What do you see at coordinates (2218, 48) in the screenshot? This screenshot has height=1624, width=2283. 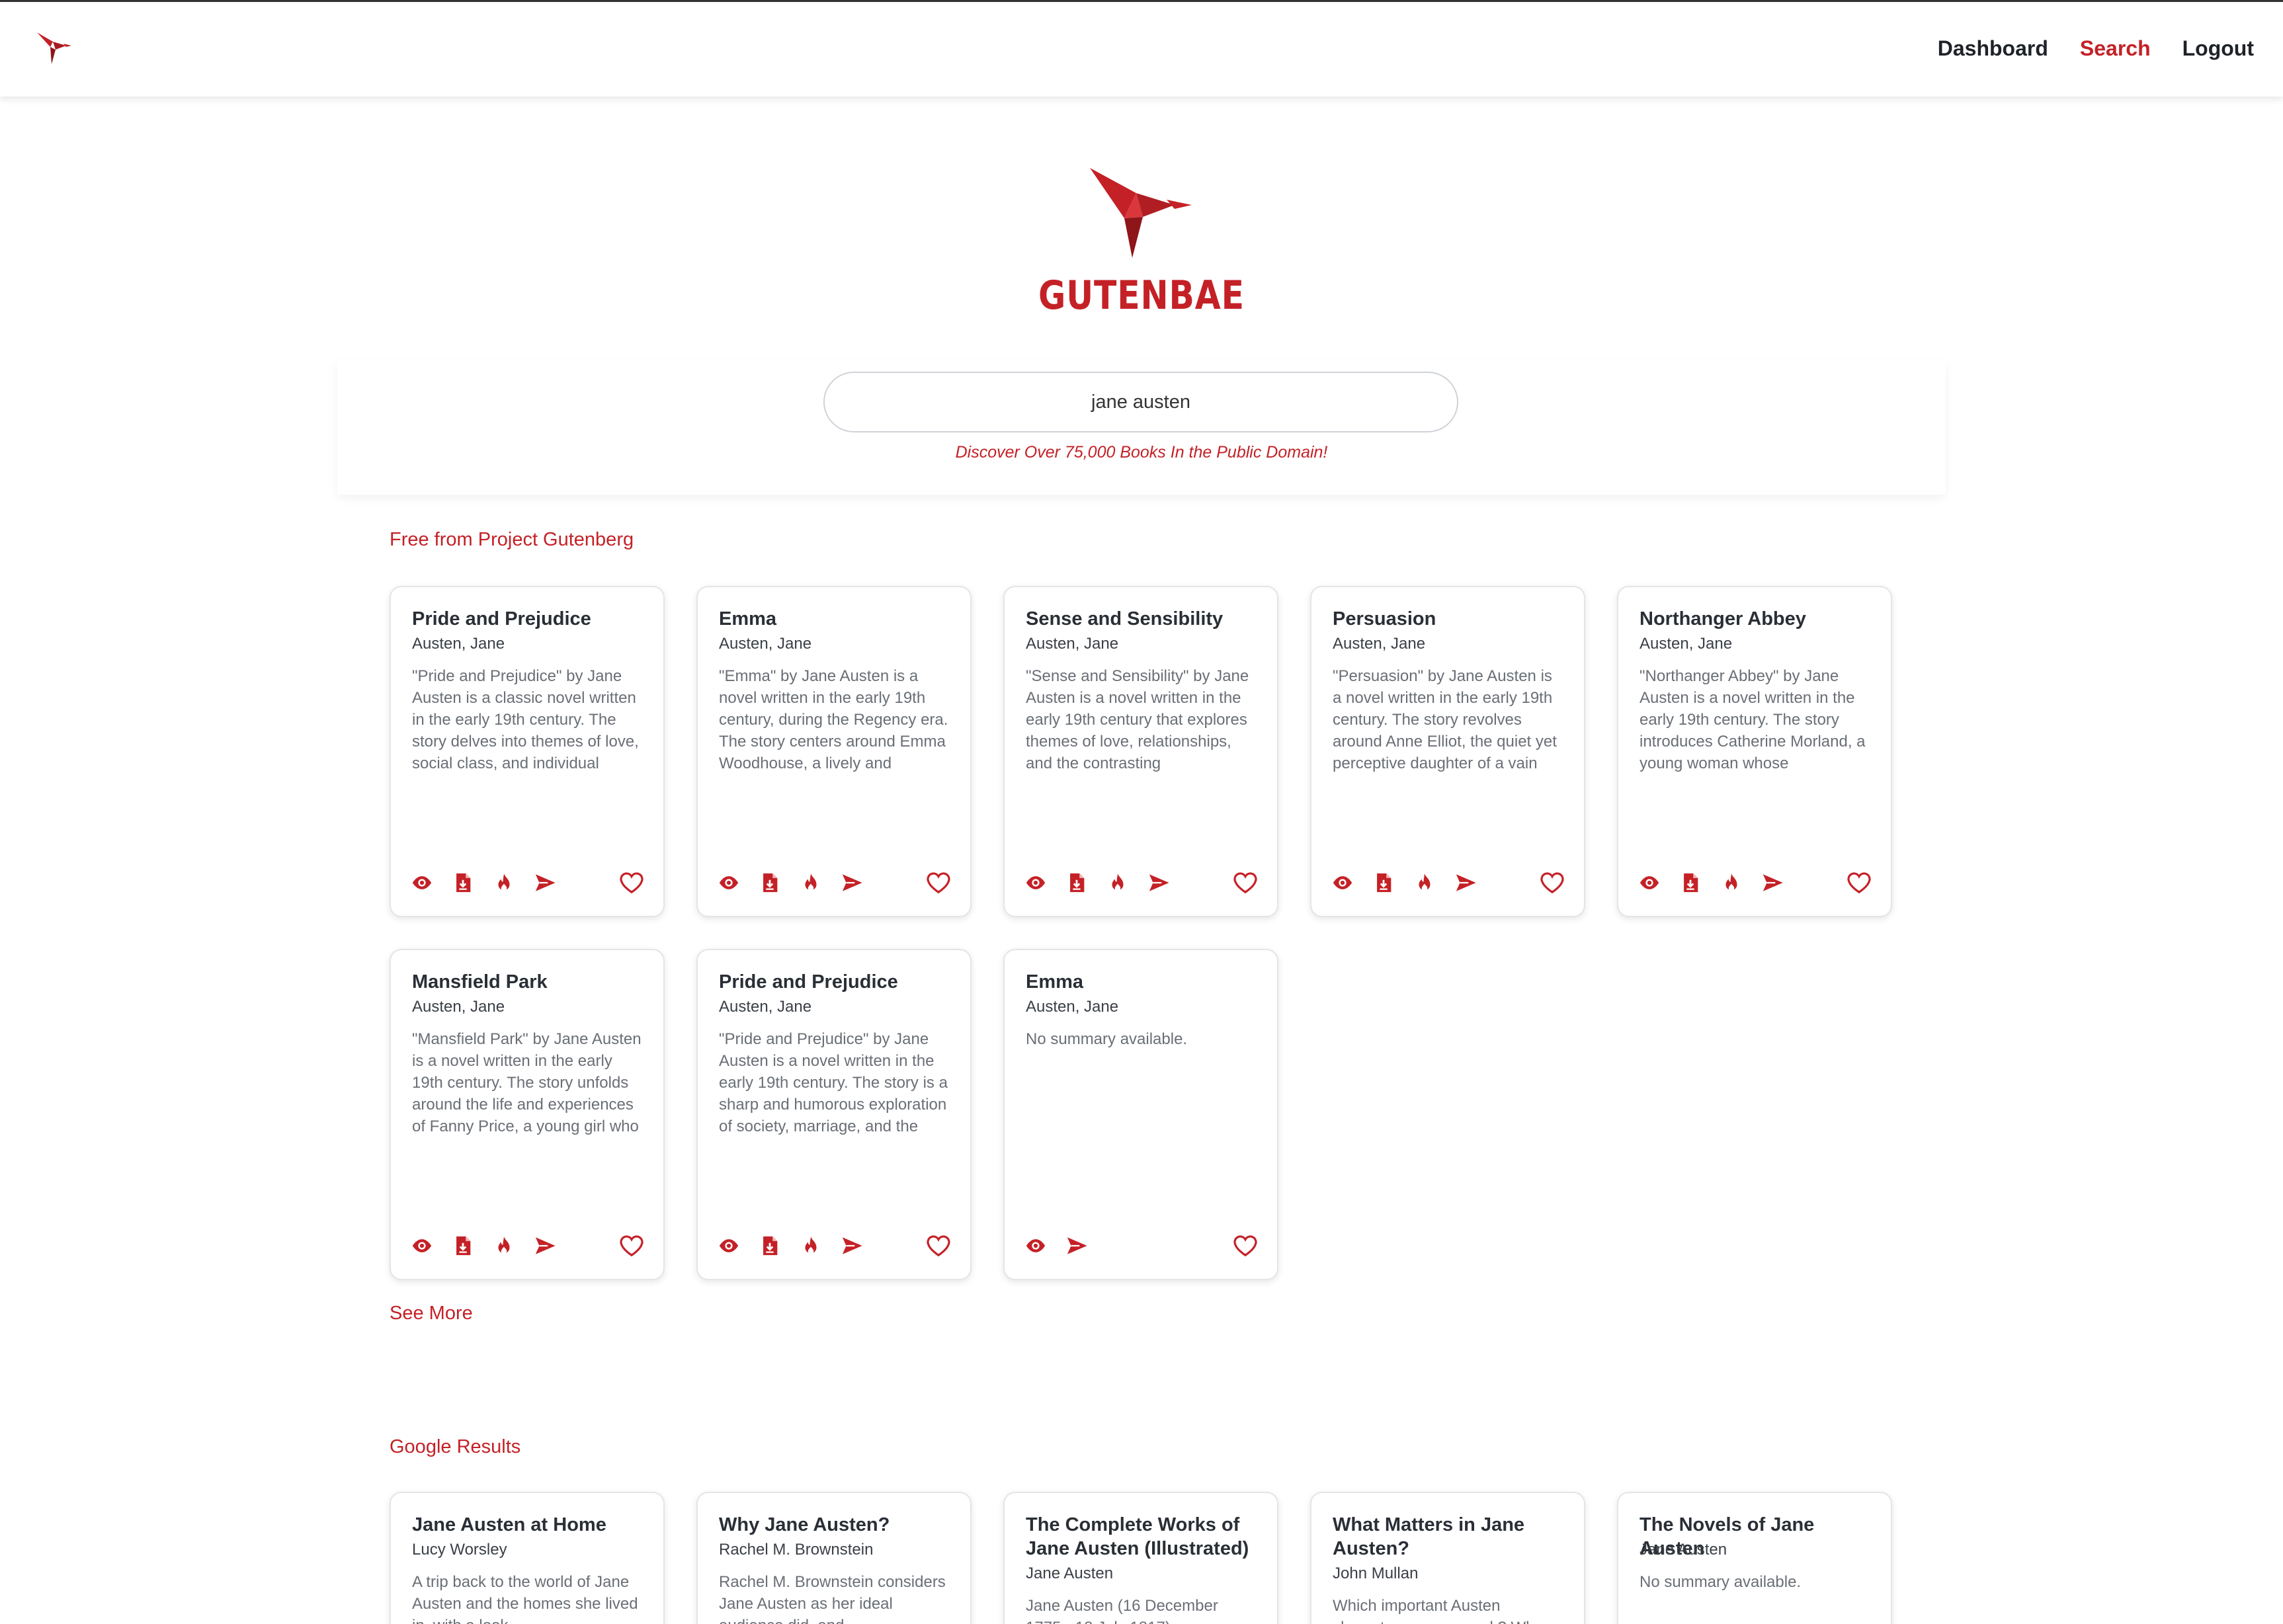 I see `nav-logout-link: Logout` at bounding box center [2218, 48].